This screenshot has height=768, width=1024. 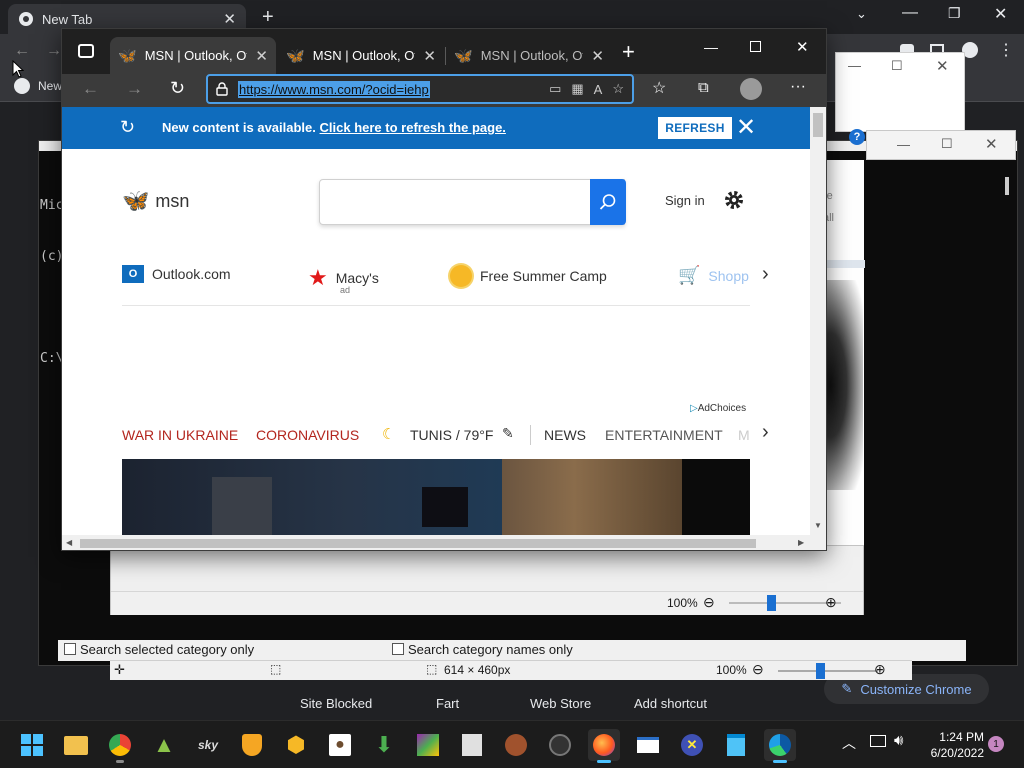 What do you see at coordinates (516, 745) in the screenshot?
I see `monkey-icon` at bounding box center [516, 745].